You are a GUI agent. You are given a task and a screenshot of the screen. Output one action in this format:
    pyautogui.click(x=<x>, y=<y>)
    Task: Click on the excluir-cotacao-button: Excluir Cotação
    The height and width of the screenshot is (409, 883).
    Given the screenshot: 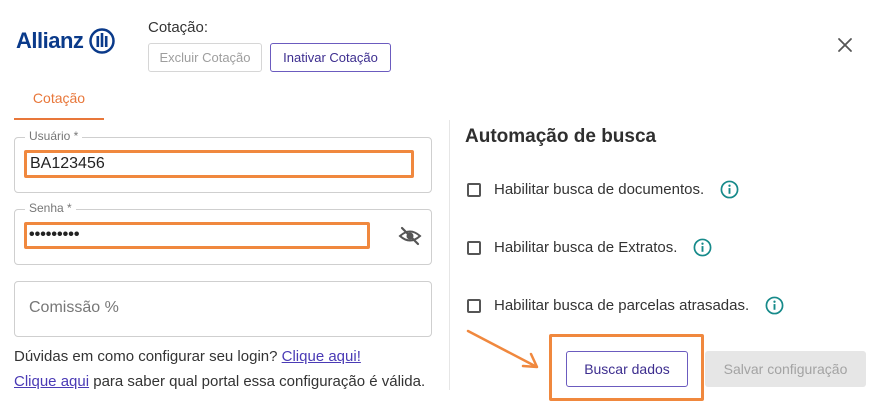 What is the action you would take?
    pyautogui.click(x=205, y=57)
    